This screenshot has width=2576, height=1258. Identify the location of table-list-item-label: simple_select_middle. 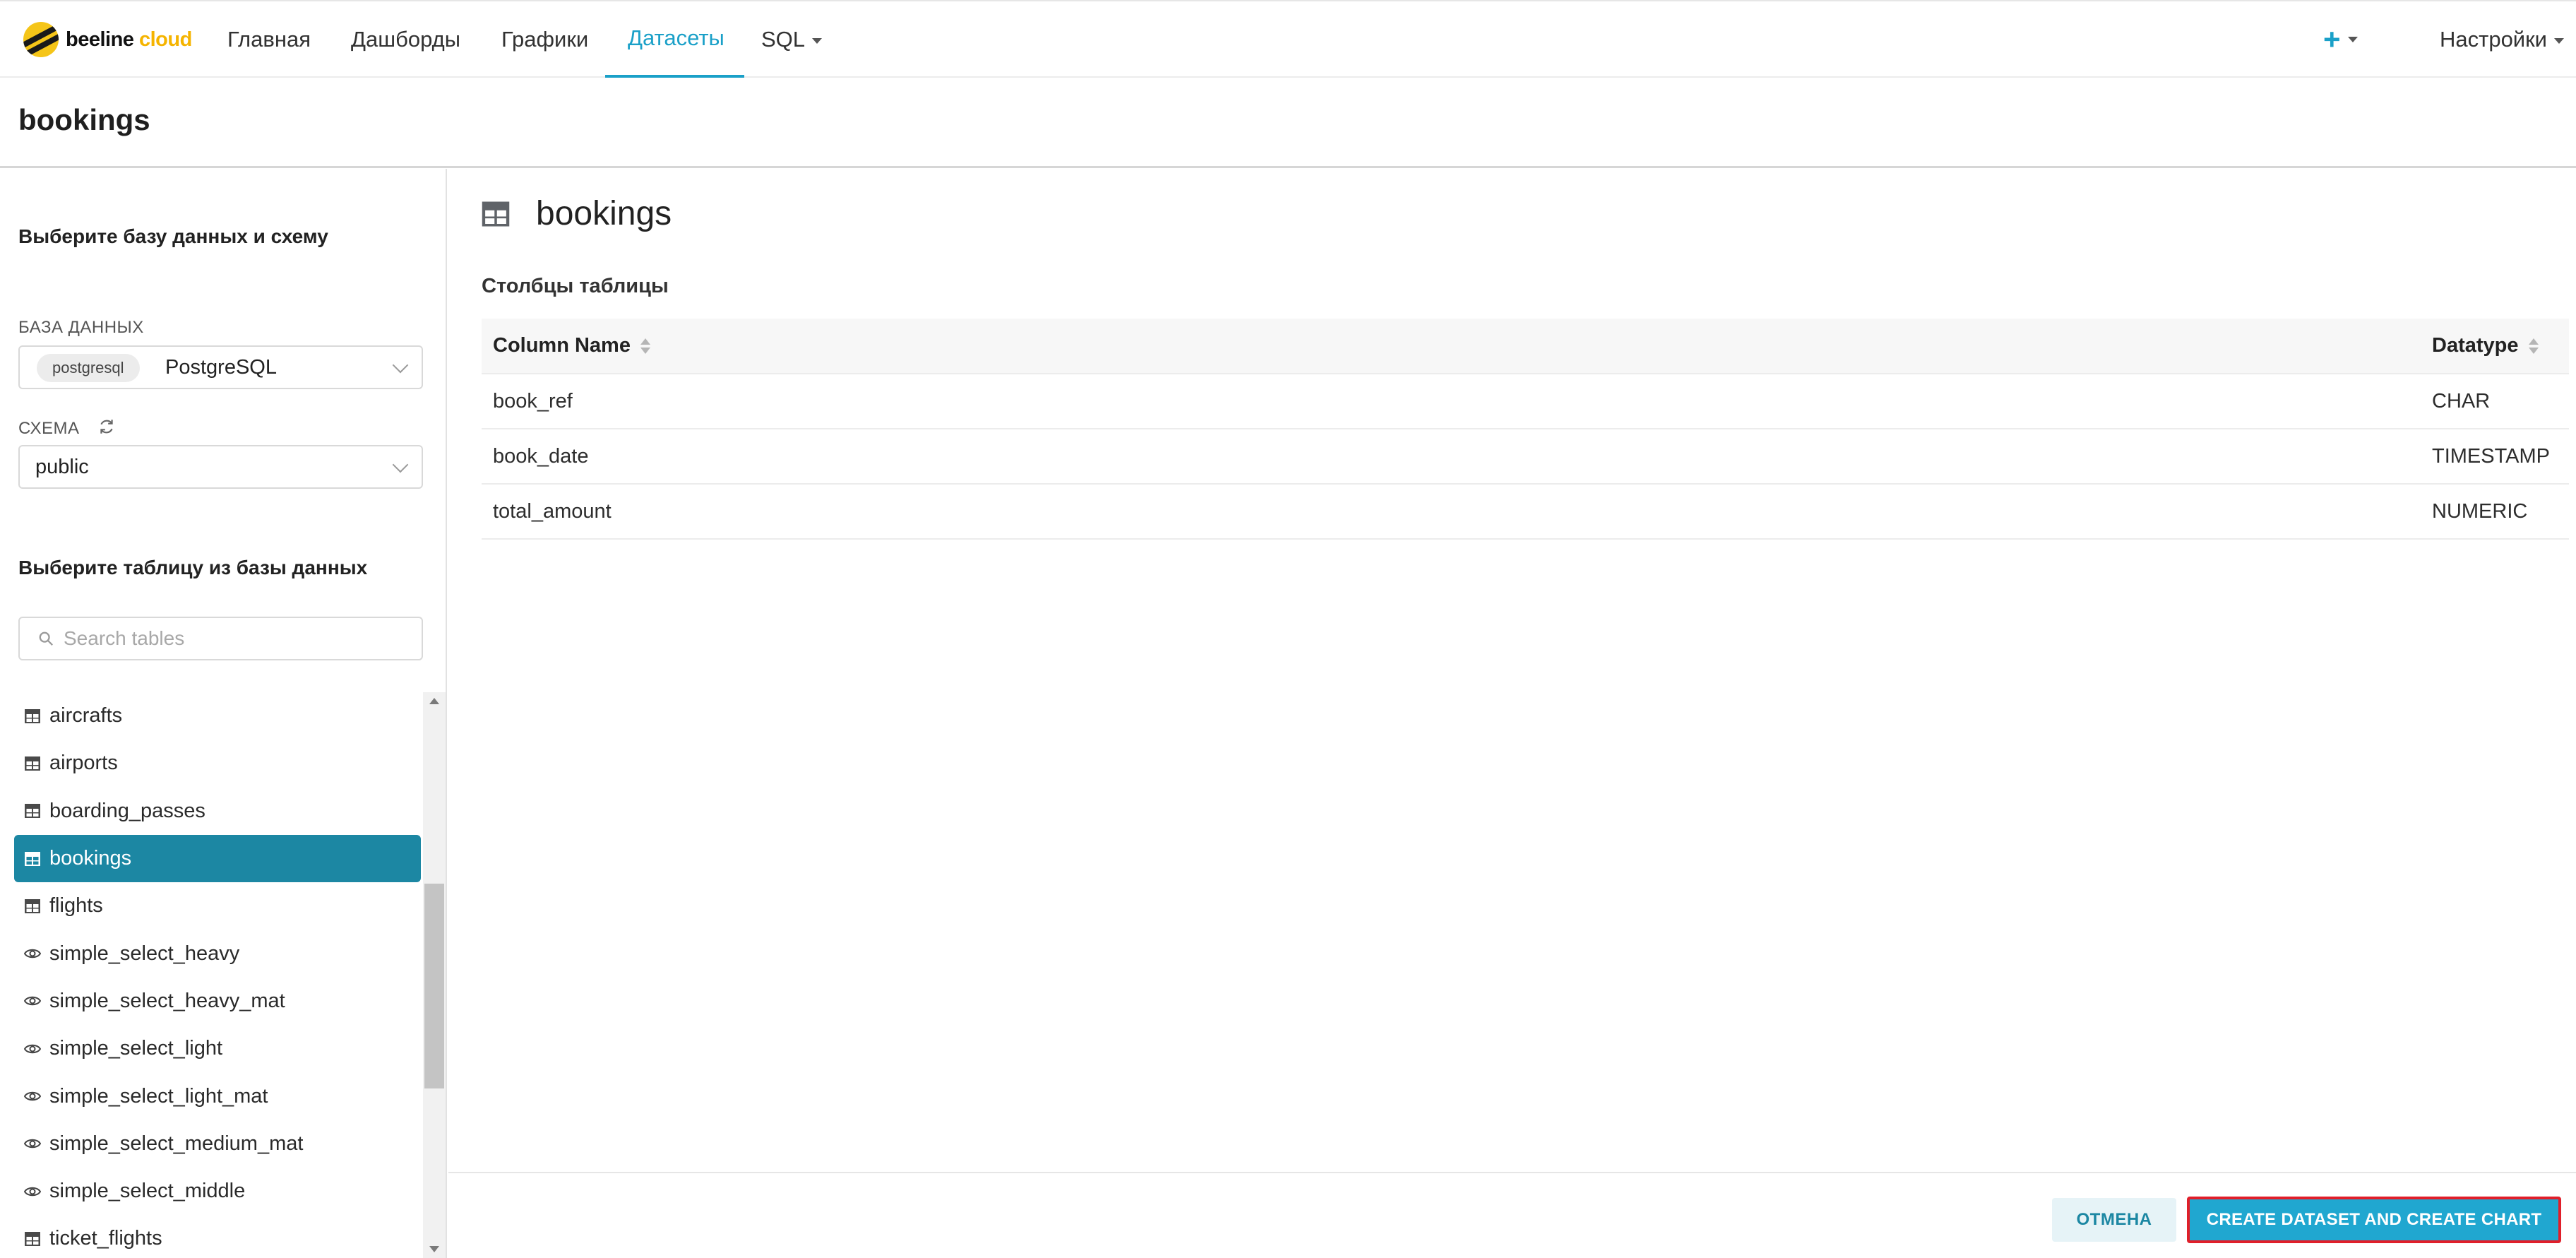
(147, 1191).